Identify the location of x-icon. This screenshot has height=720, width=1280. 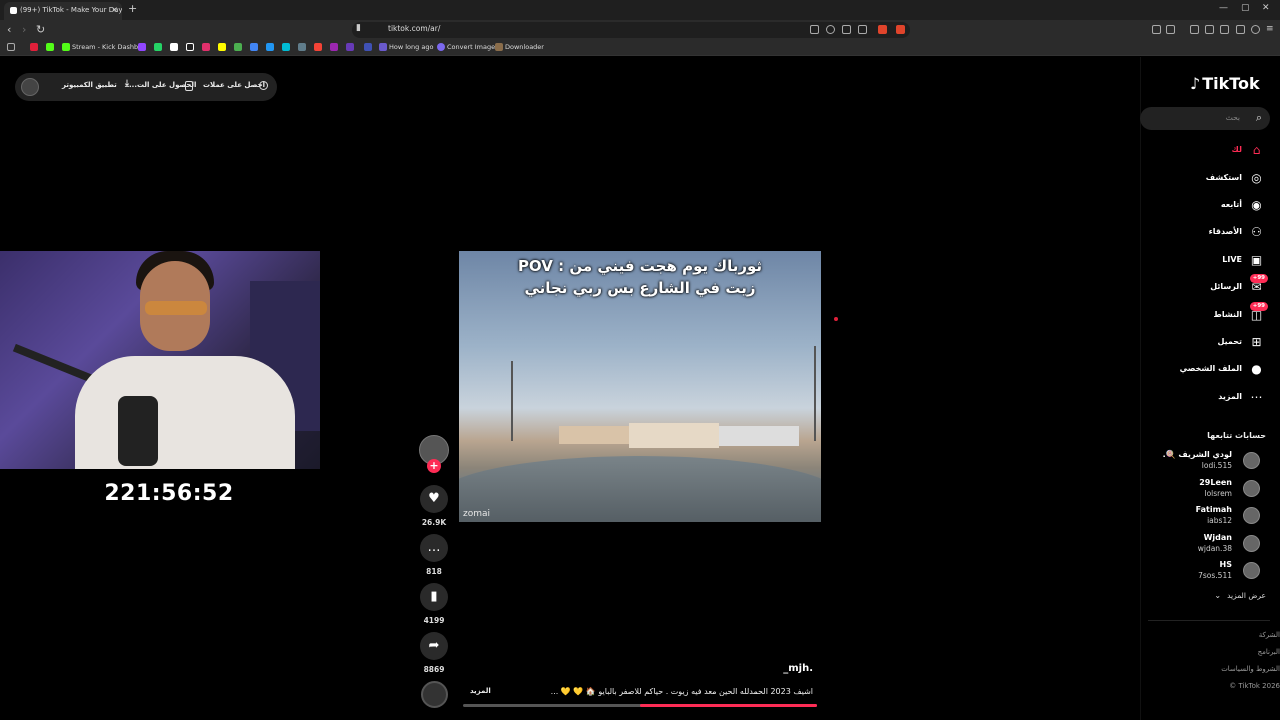
(174, 47).